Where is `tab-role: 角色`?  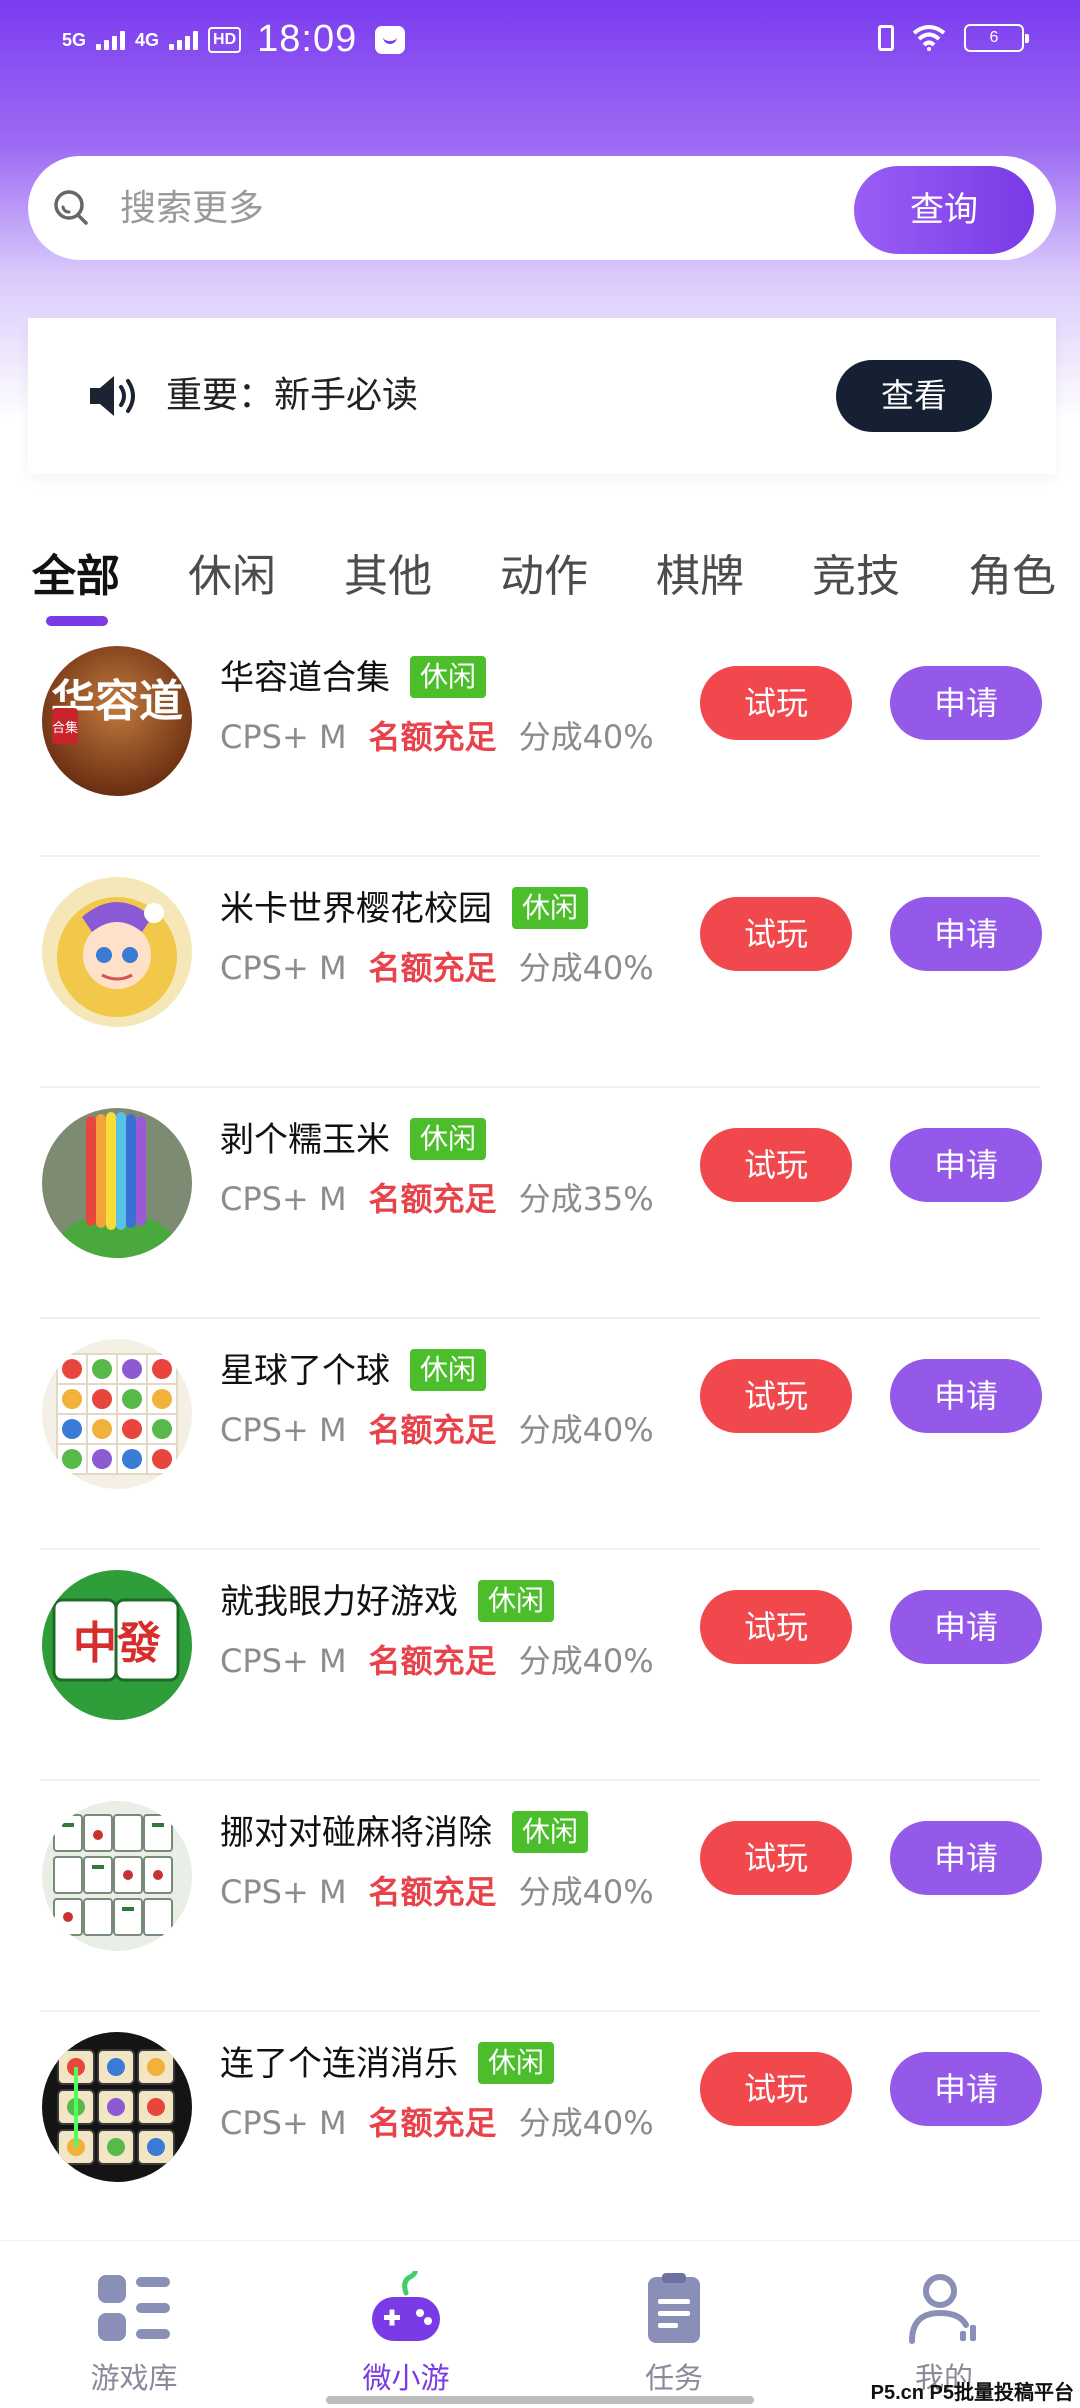 tab-role: 角色 is located at coordinates (1012, 572).